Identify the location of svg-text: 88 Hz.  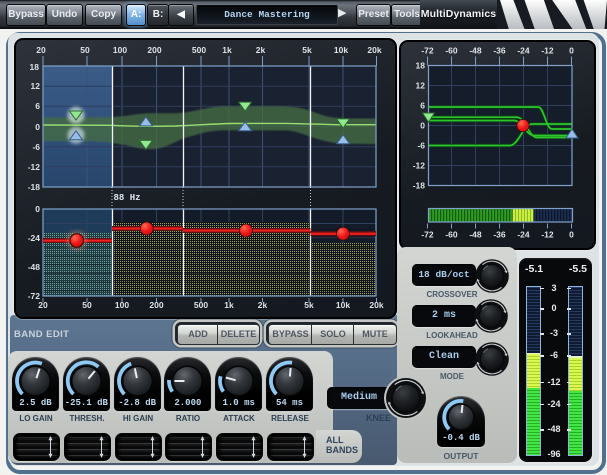
(127, 198).